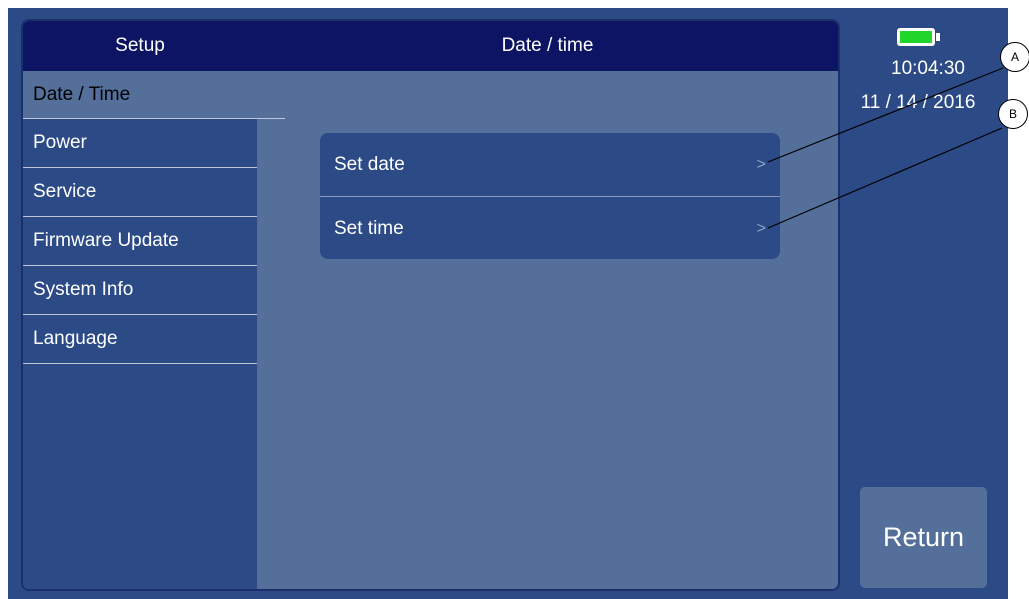  Describe the element at coordinates (885, 148) in the screenshot. I see `callout-lines` at that location.